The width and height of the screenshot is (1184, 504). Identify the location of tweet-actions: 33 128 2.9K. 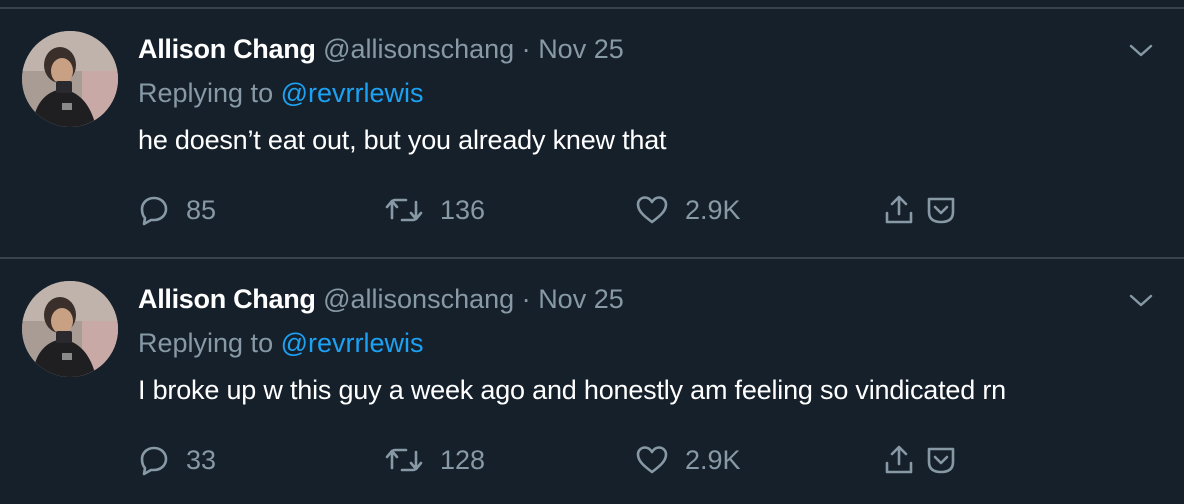
(638, 460).